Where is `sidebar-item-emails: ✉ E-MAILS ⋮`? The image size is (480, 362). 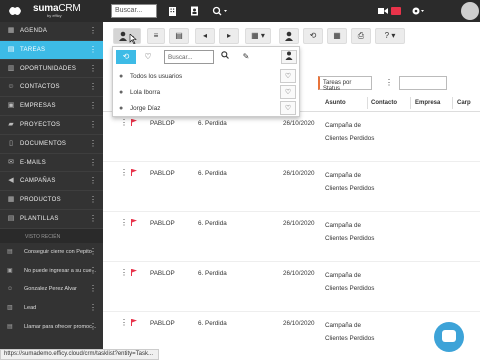 sidebar-item-emails: ✉ E-MAILS ⋮ is located at coordinates (51, 163).